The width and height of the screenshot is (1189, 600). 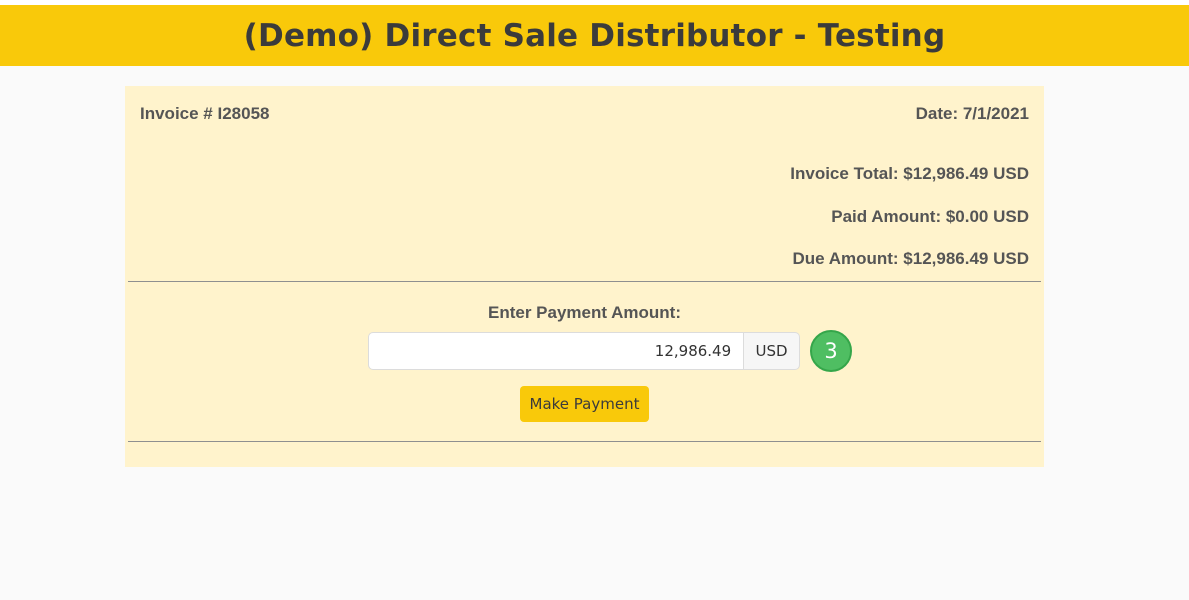 I want to click on currency-addon: USD, so click(x=772, y=351).